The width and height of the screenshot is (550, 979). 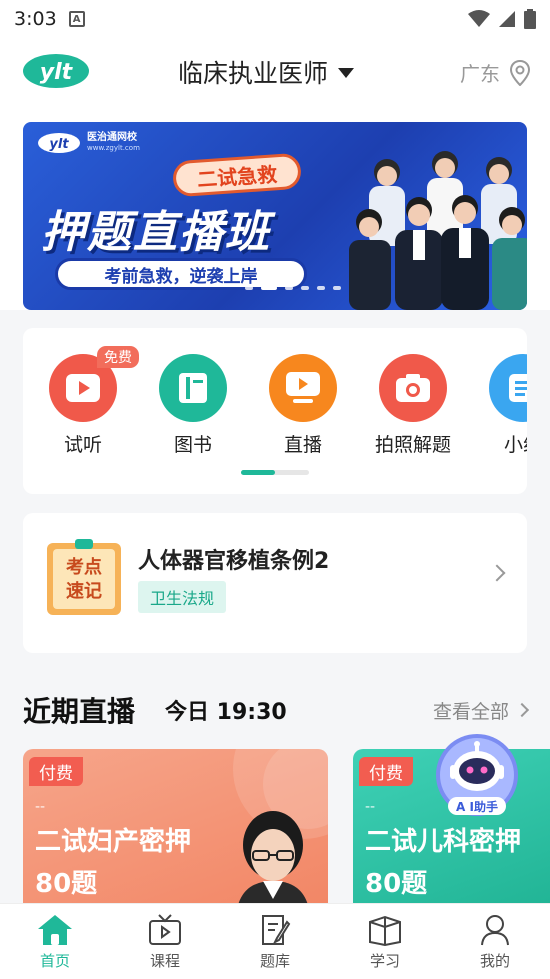 I want to click on live-card-title: 二试妇产密押80题, so click(x=113, y=863).